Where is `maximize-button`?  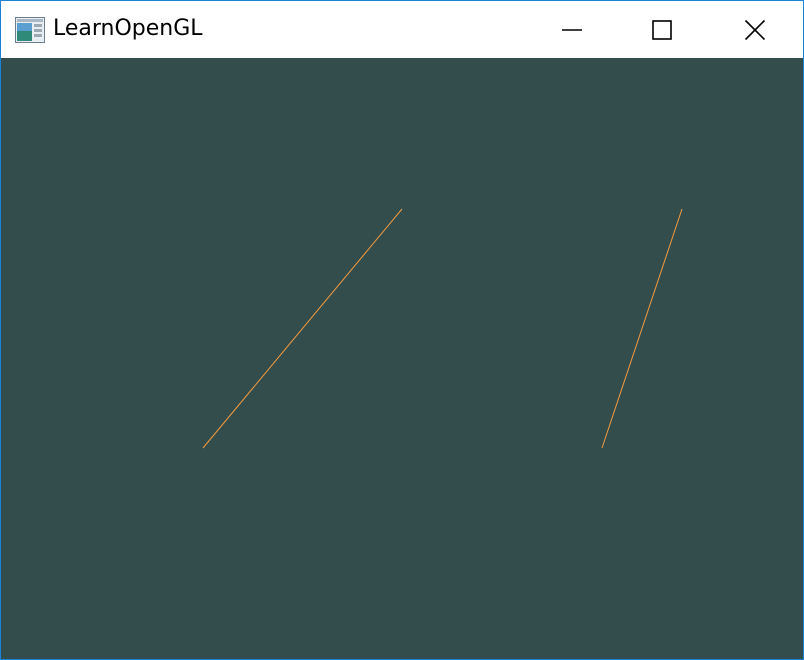
maximize-button is located at coordinates (662, 29).